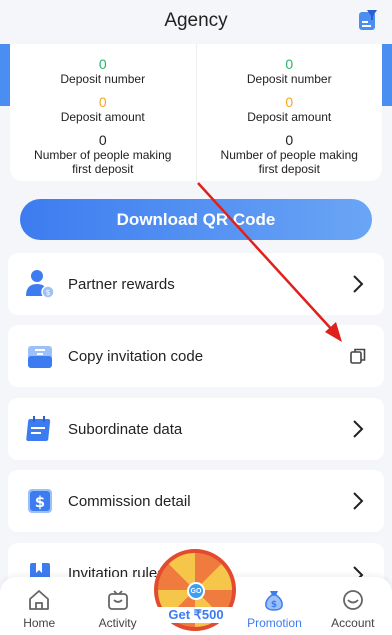 Image resolution: width=392 pixels, height=635 pixels. I want to click on tab-account: Account, so click(353, 606).